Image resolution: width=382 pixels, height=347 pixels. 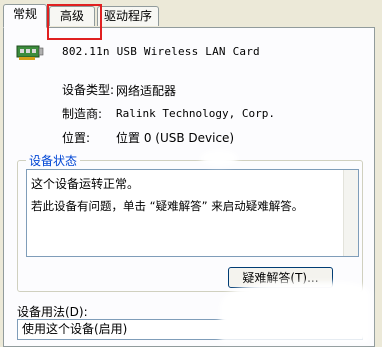 I want to click on manufacturer-label: 制造商:, so click(x=82, y=114).